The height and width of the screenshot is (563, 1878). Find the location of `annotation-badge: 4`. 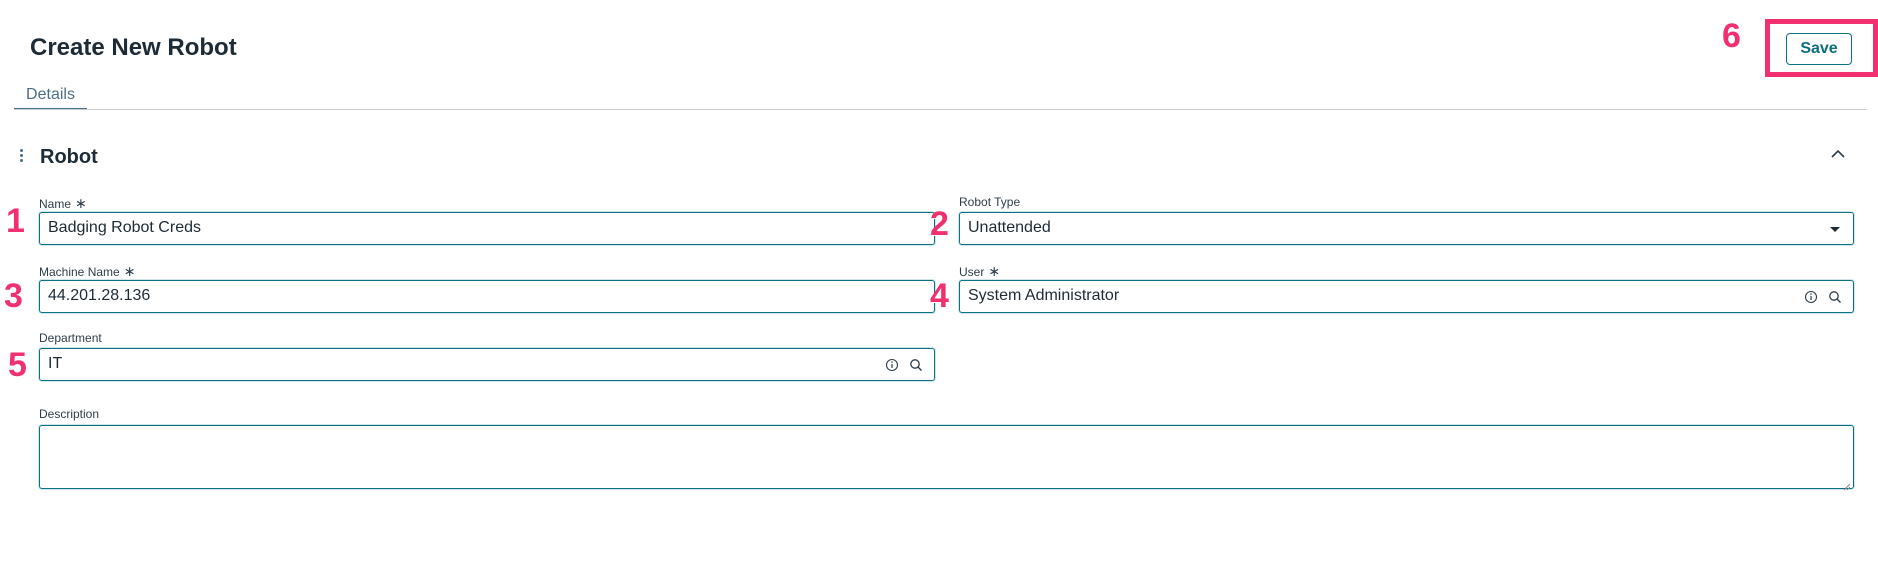

annotation-badge: 4 is located at coordinates (939, 296).